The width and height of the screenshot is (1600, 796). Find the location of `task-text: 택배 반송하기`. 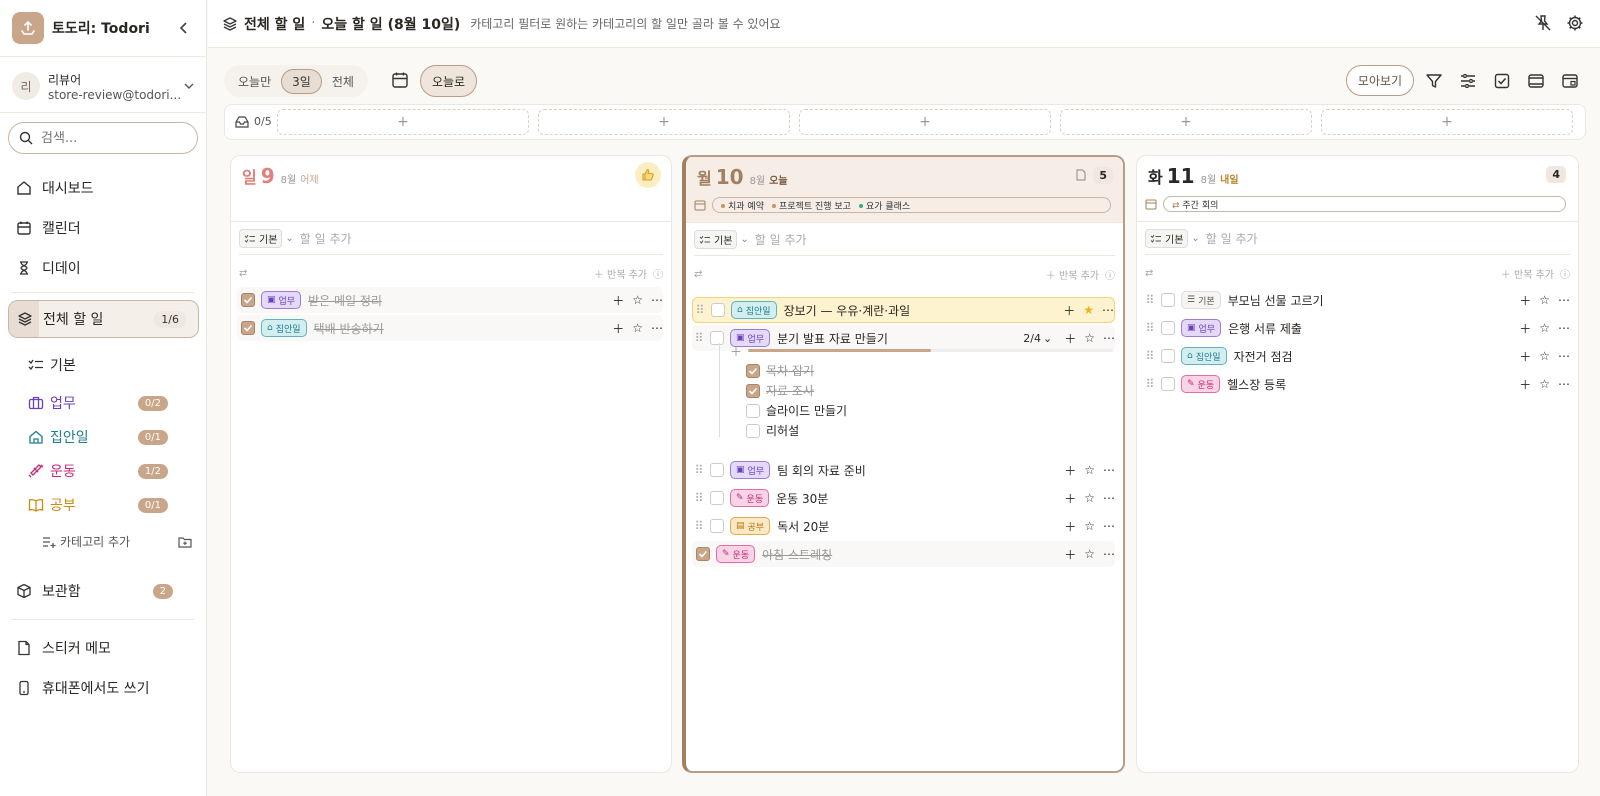

task-text: 택배 반송하기 is located at coordinates (349, 328).